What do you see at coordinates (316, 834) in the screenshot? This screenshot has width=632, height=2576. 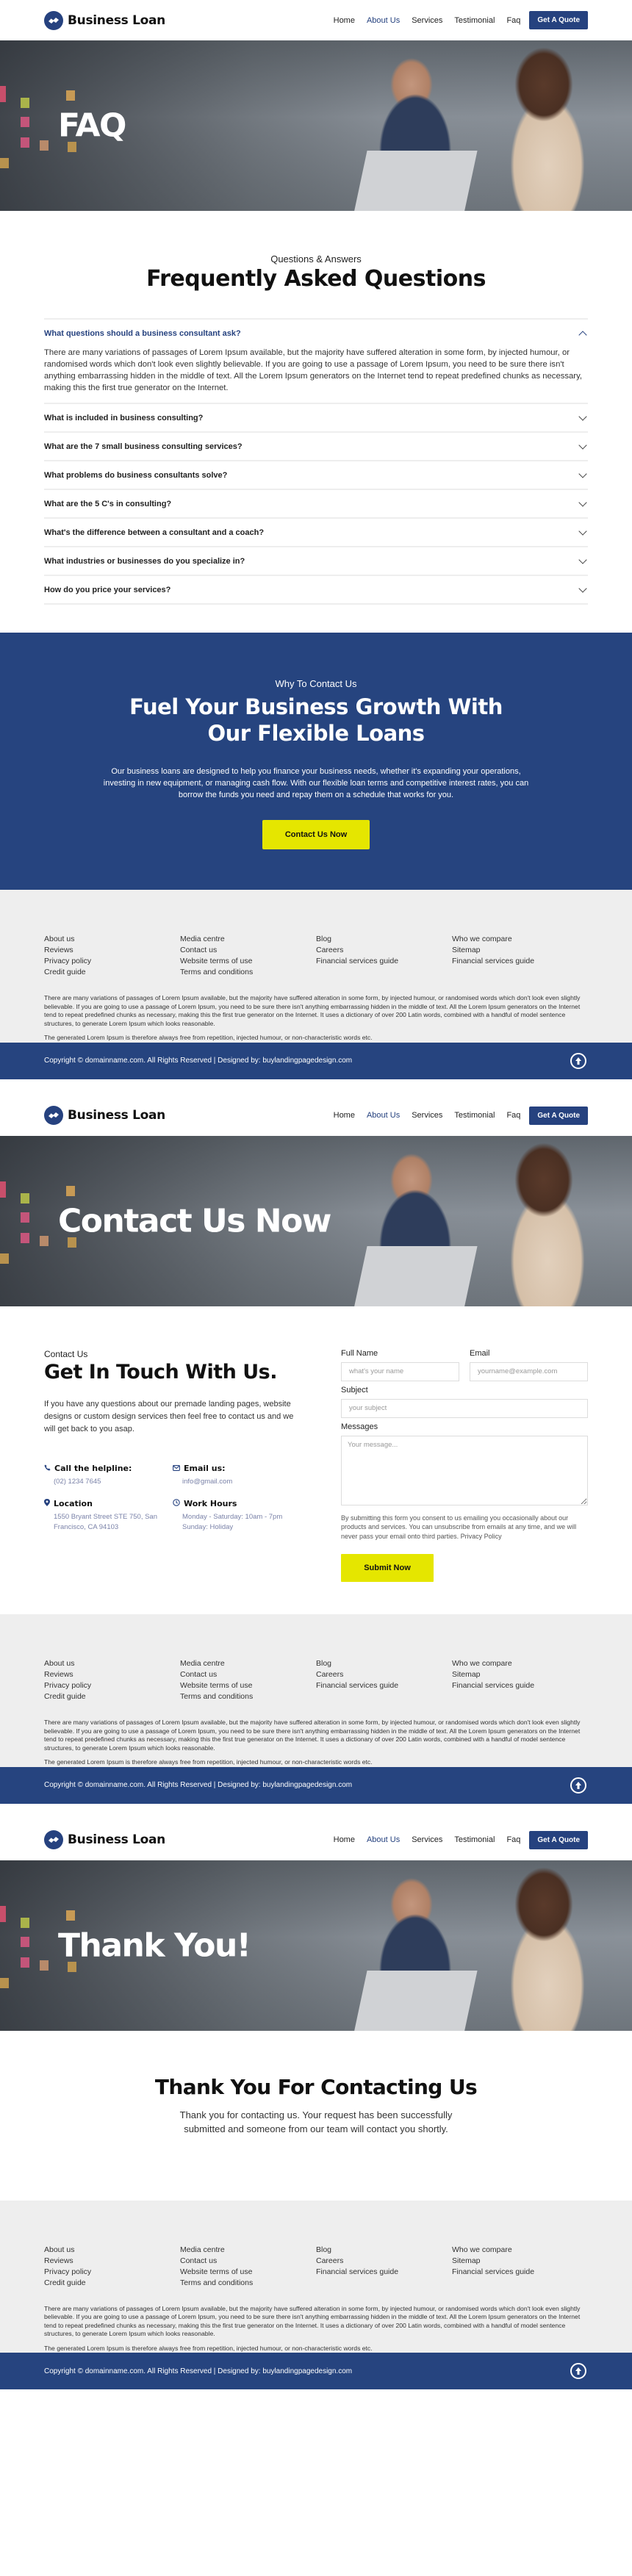 I see `contact-us-now-button: Contact Us Now` at bounding box center [316, 834].